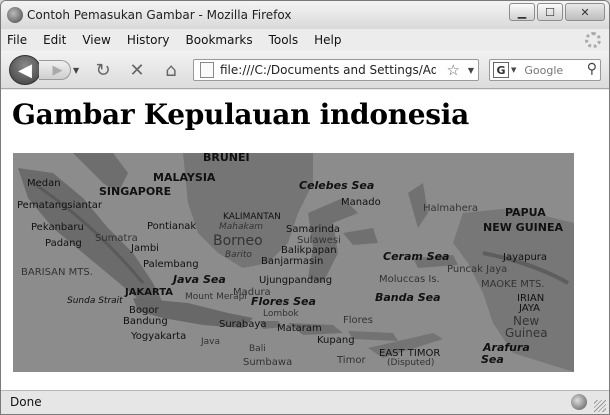 This screenshot has width=610, height=415. Describe the element at coordinates (267, 362) in the screenshot. I see `map-label: Sumbawa` at that location.